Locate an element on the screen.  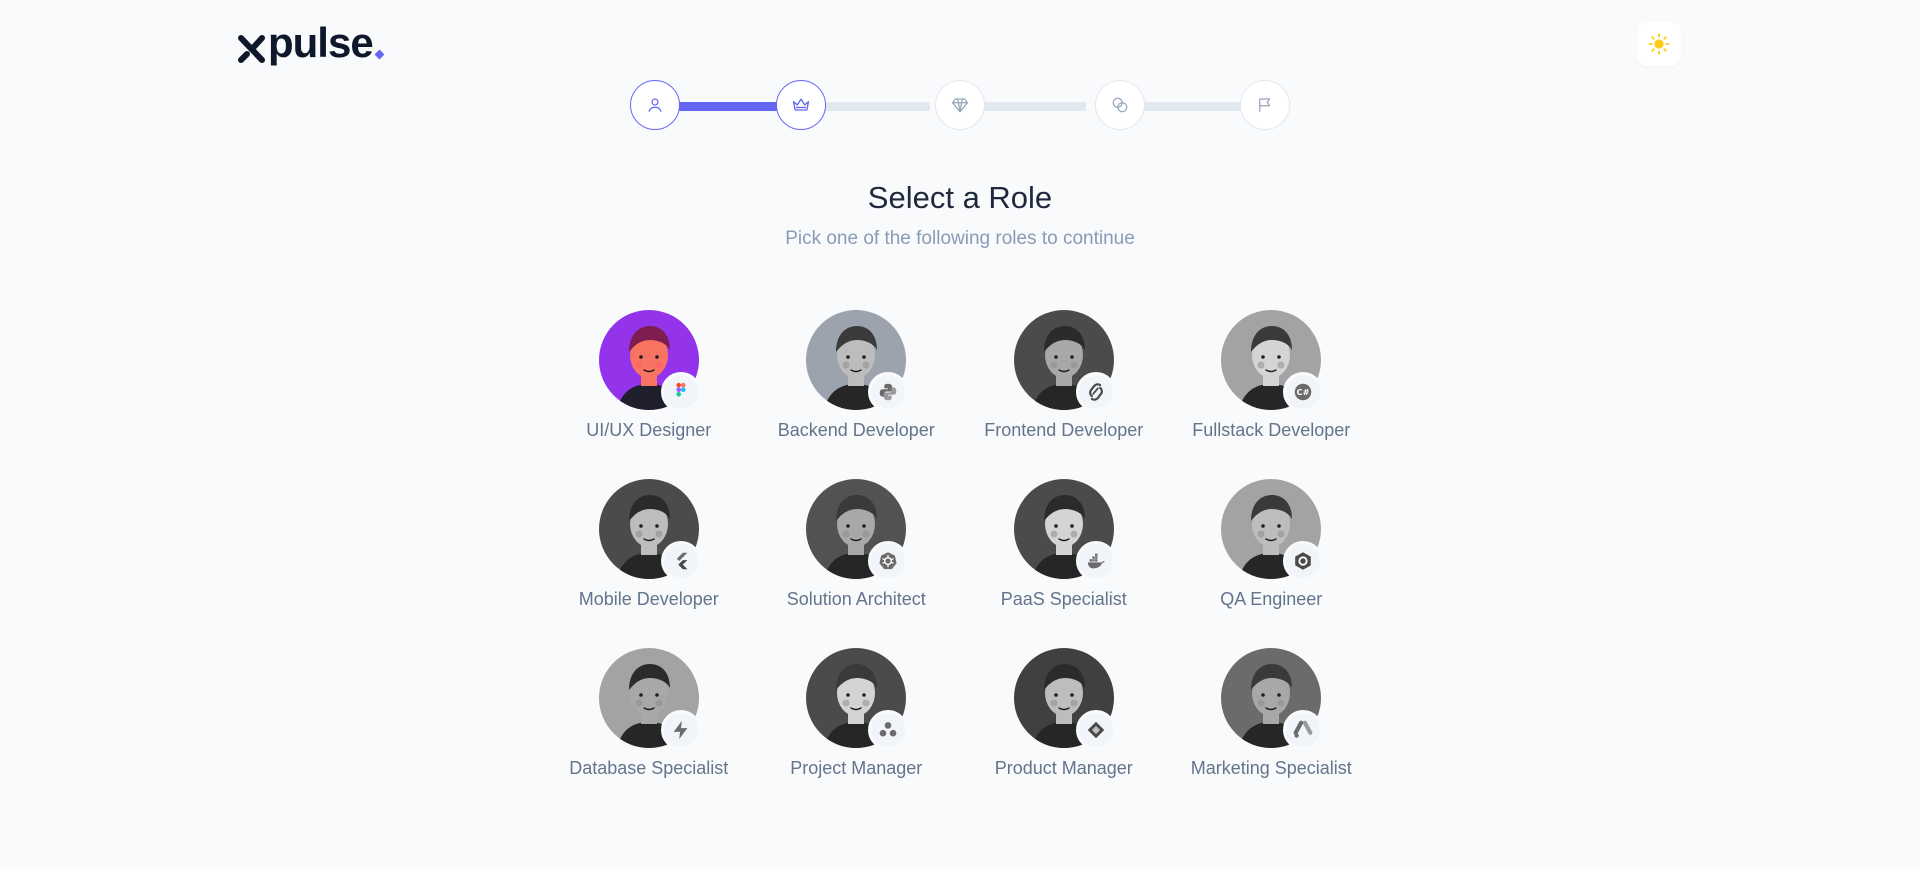
step-plan is located at coordinates (1120, 105).